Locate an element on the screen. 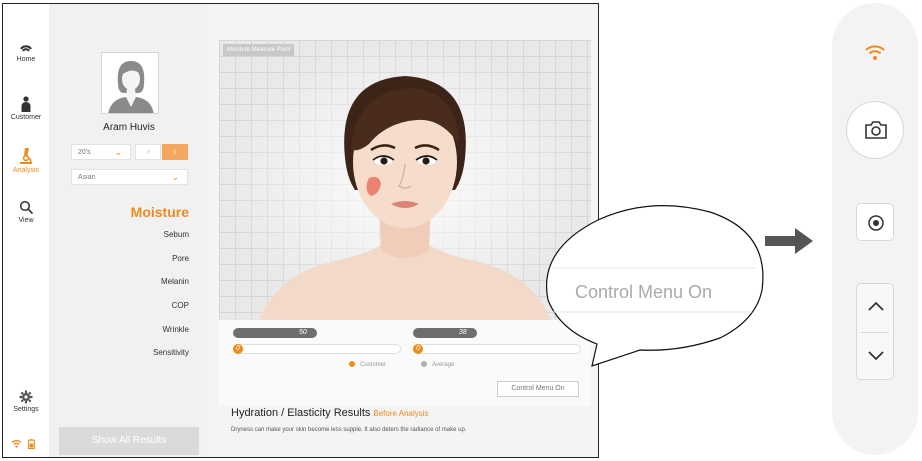 The height and width of the screenshot is (461, 922). microscope-icon is located at coordinates (26, 156).